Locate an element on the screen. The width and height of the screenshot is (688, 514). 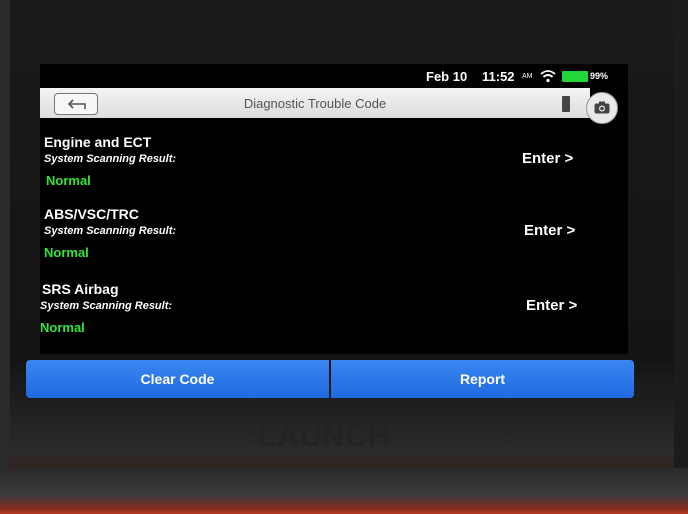
page-title: Diagnostic Trouble Code is located at coordinates (315, 103).